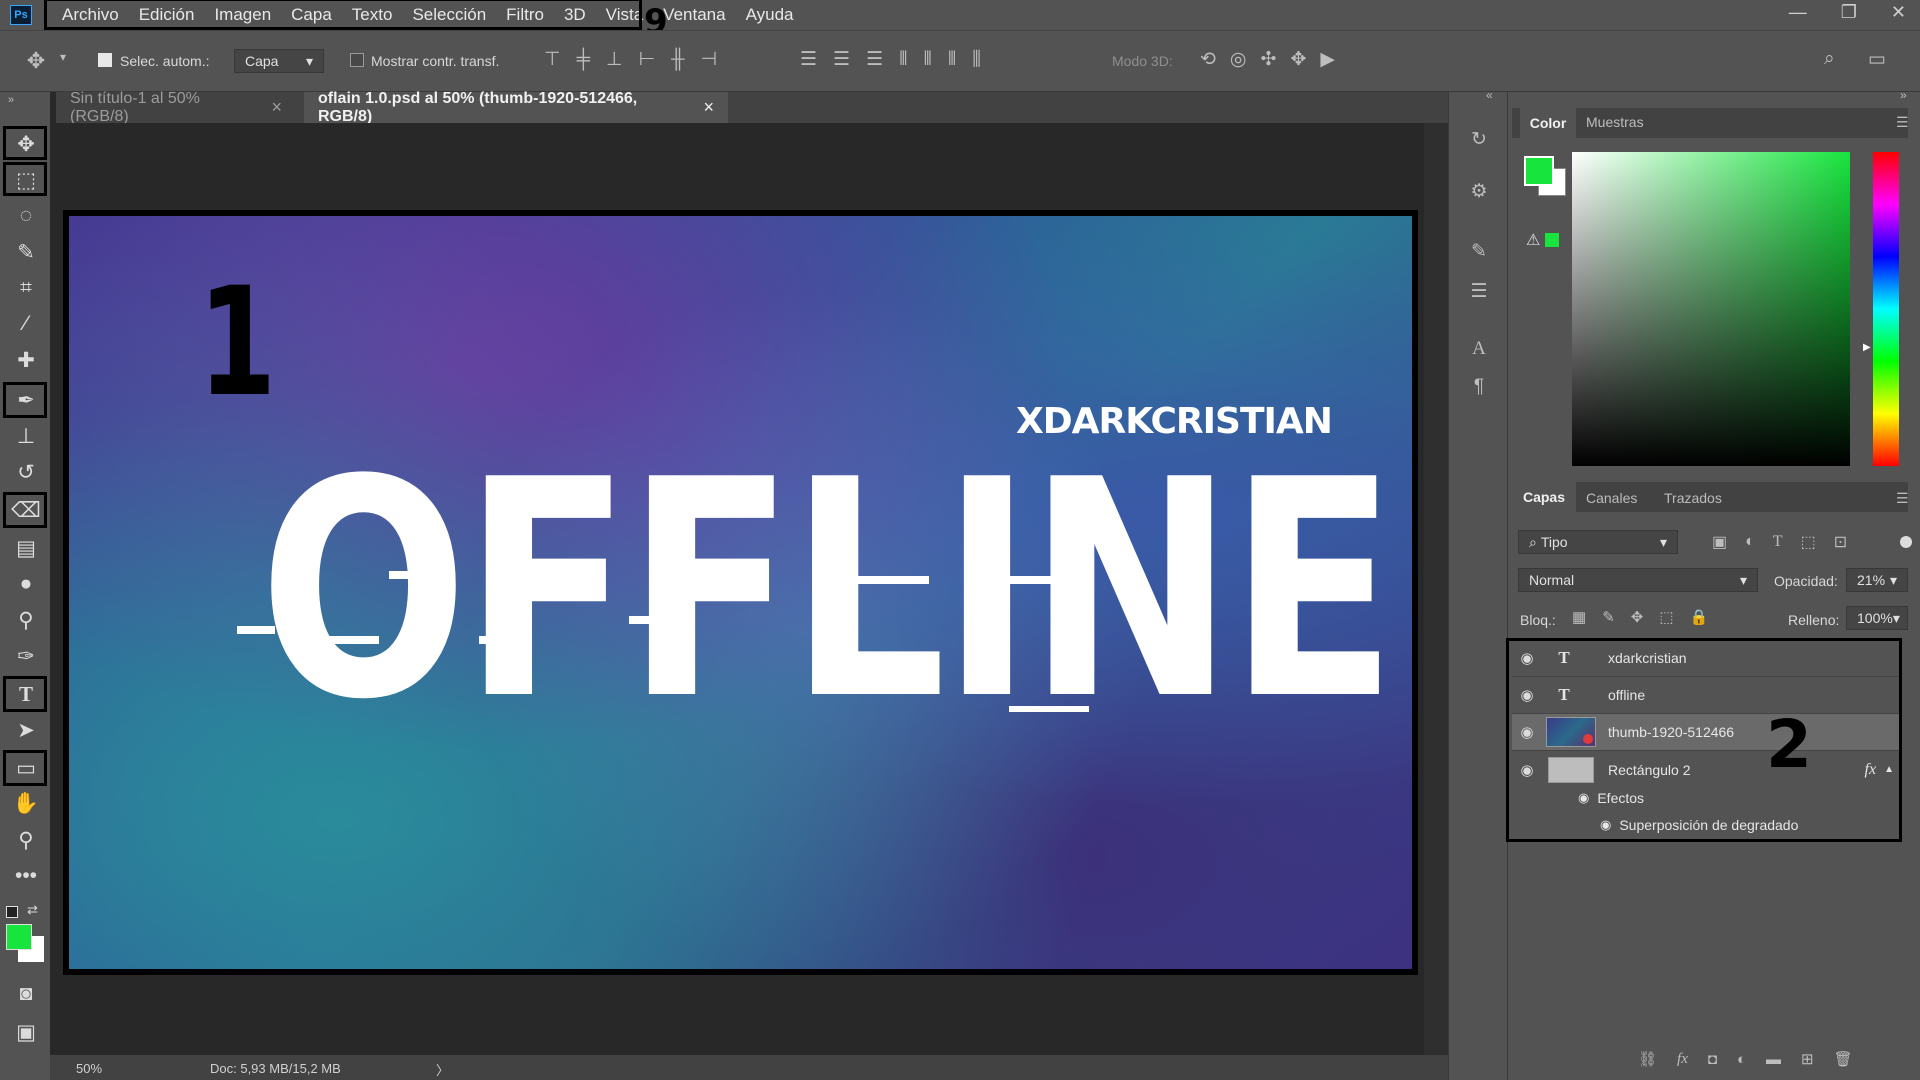  Describe the element at coordinates (26, 994) in the screenshot. I see `quick-mask-button: ◙` at that location.